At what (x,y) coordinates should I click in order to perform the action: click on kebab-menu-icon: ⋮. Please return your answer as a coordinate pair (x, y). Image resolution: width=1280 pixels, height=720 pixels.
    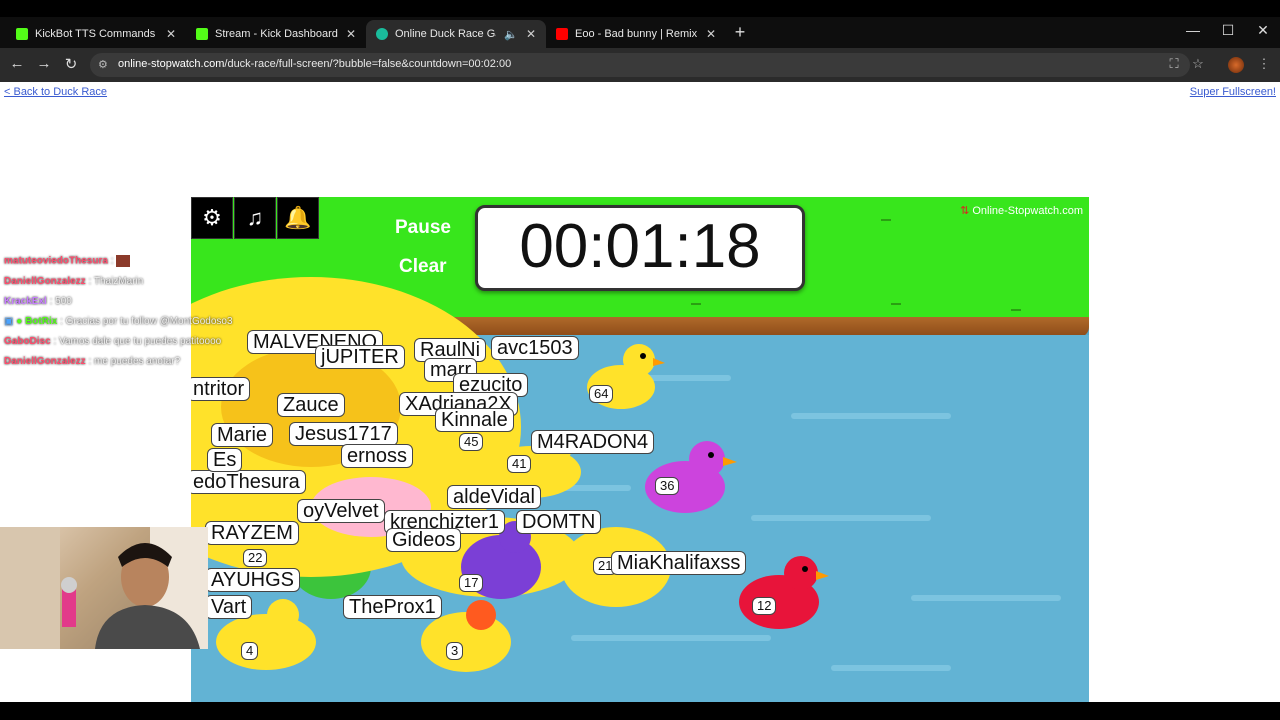
    Looking at the image, I should click on (1264, 64).